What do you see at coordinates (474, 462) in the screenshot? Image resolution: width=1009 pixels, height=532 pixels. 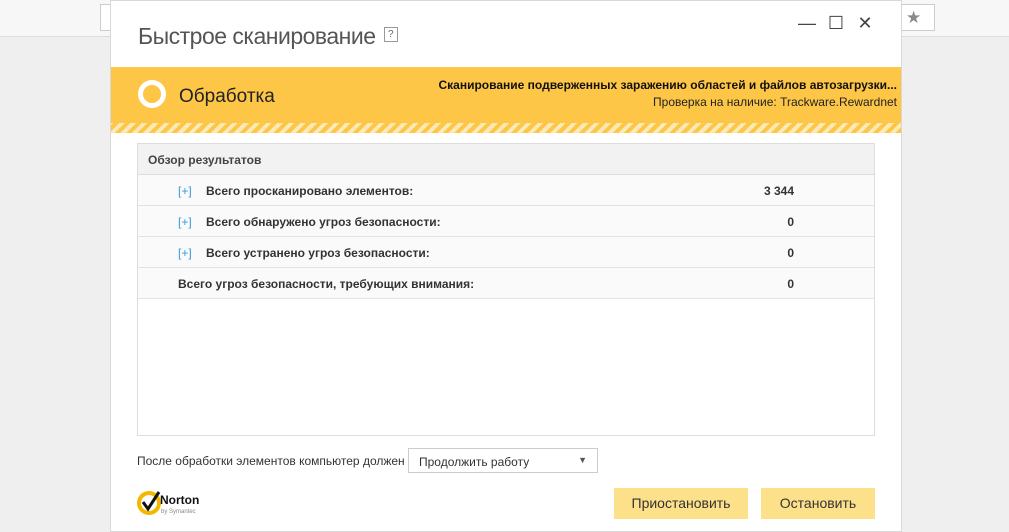 I see `selected-value: Продолжить работу` at bounding box center [474, 462].